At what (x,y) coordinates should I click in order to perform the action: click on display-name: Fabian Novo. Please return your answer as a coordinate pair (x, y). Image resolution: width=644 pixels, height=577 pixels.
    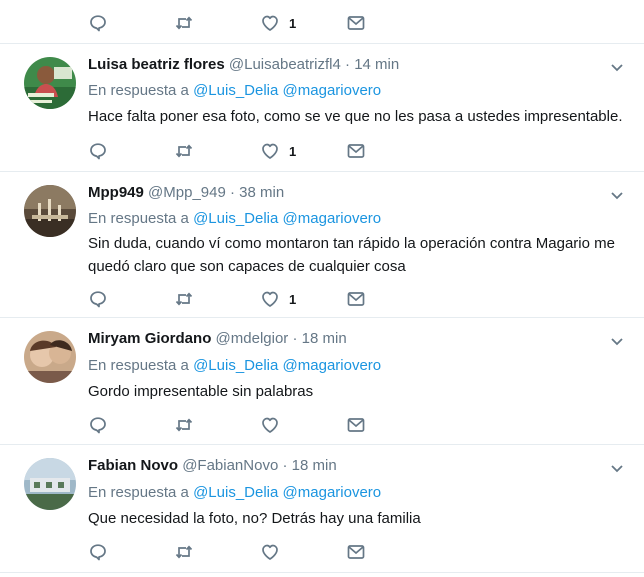
    Looking at the image, I should click on (133, 465).